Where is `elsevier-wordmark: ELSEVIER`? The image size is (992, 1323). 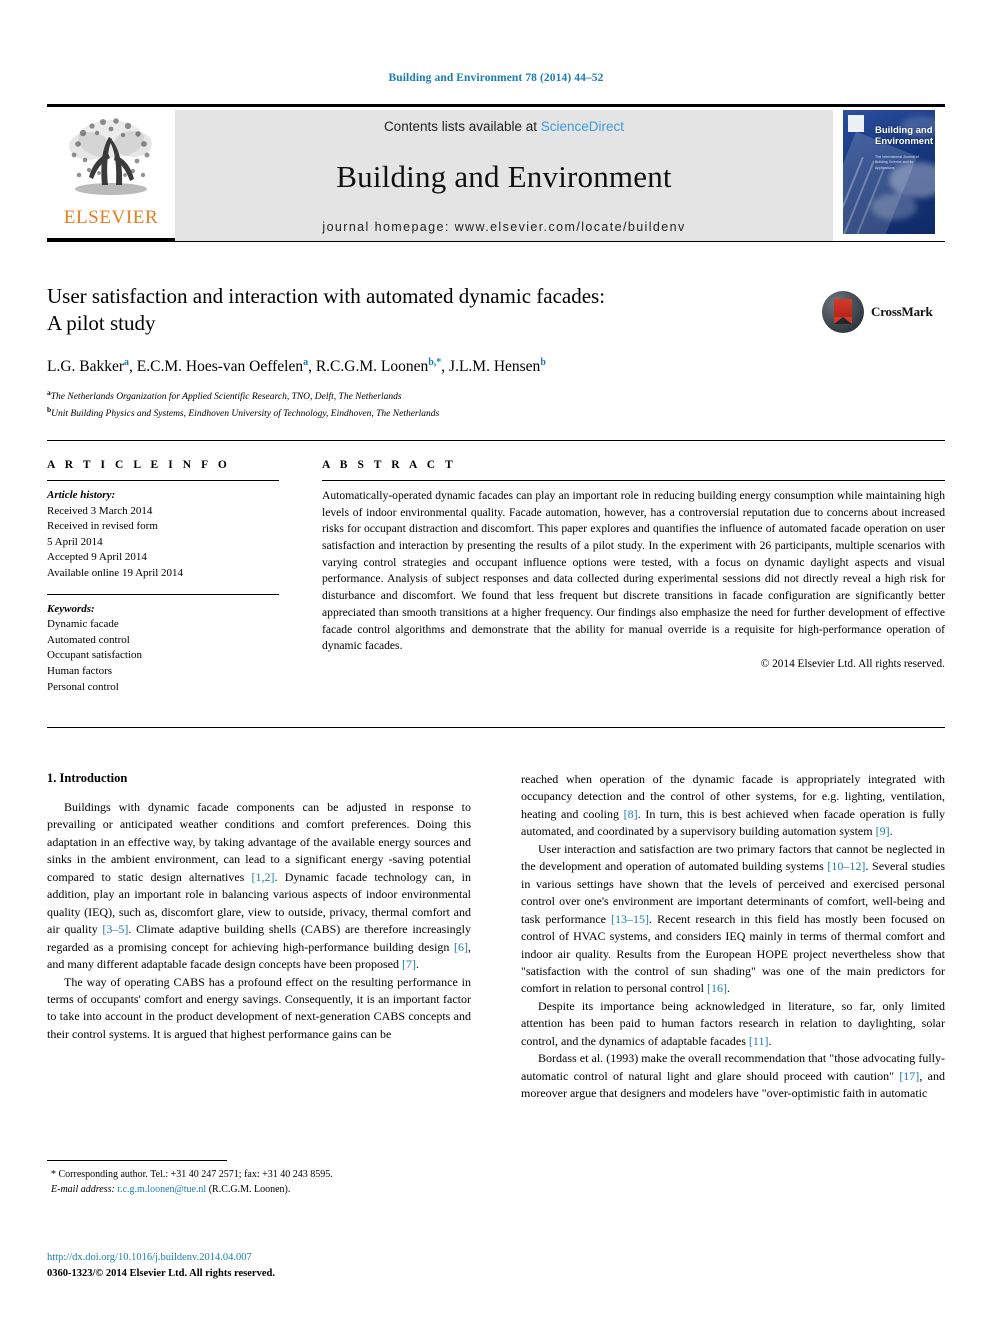 elsevier-wordmark: ELSEVIER is located at coordinates (111, 217).